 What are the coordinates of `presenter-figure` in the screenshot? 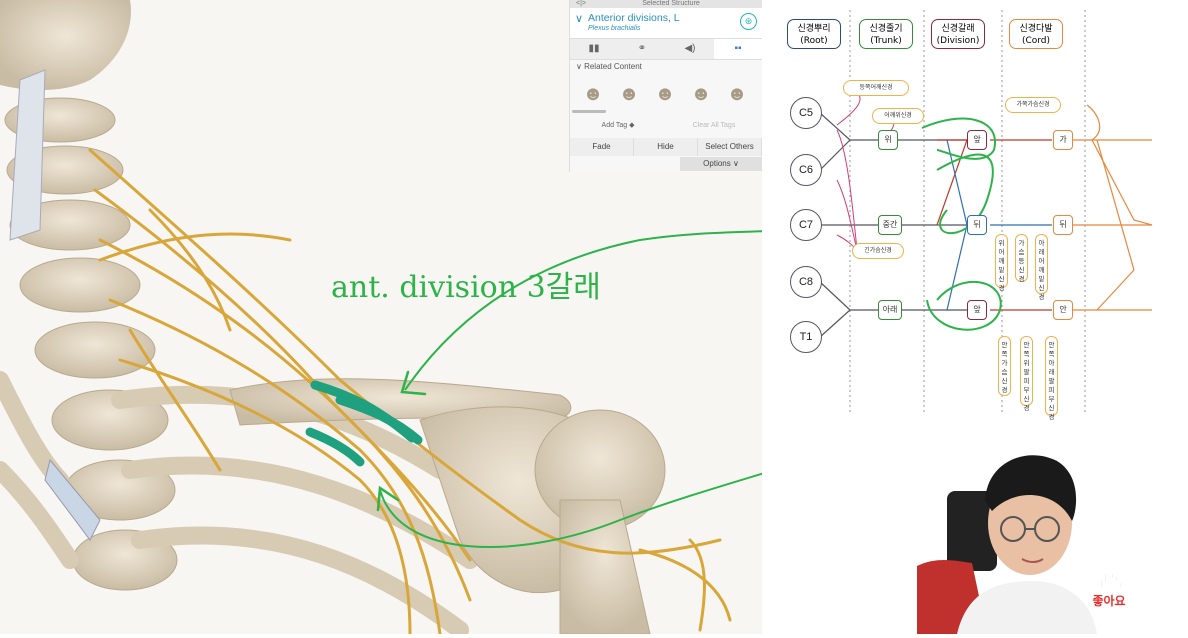 It's located at (1007, 544).